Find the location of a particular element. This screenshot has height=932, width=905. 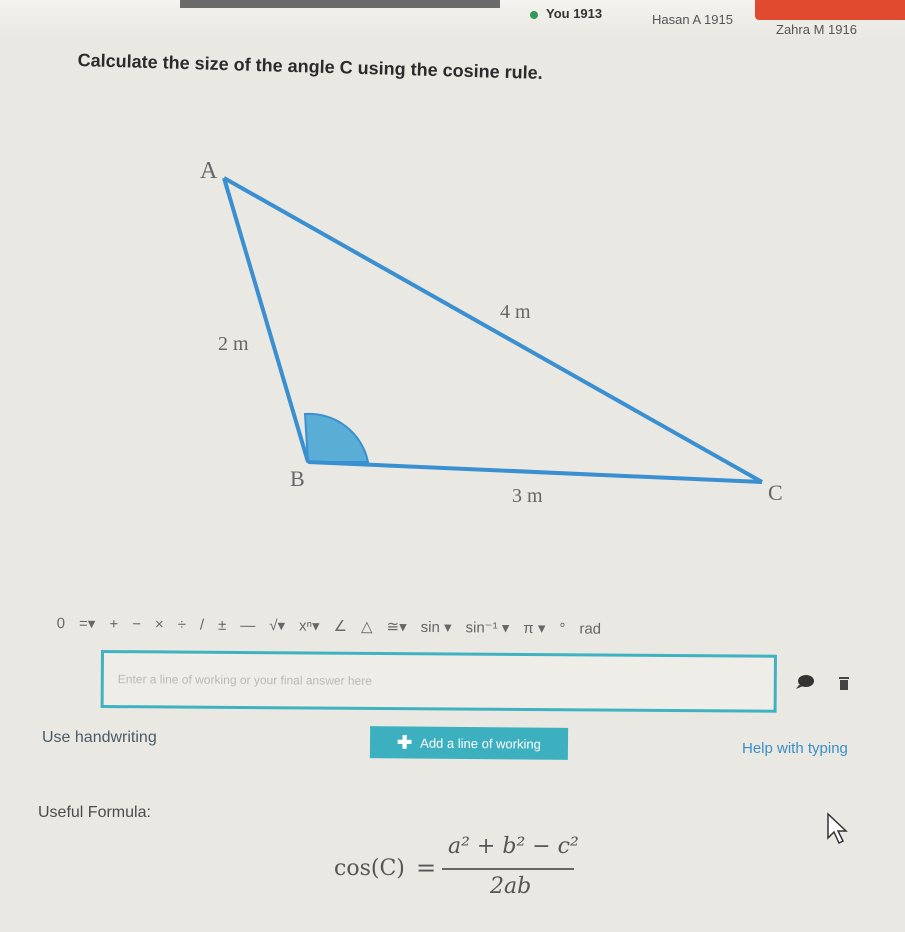

toolbar-angle: ∠ is located at coordinates (340, 626).